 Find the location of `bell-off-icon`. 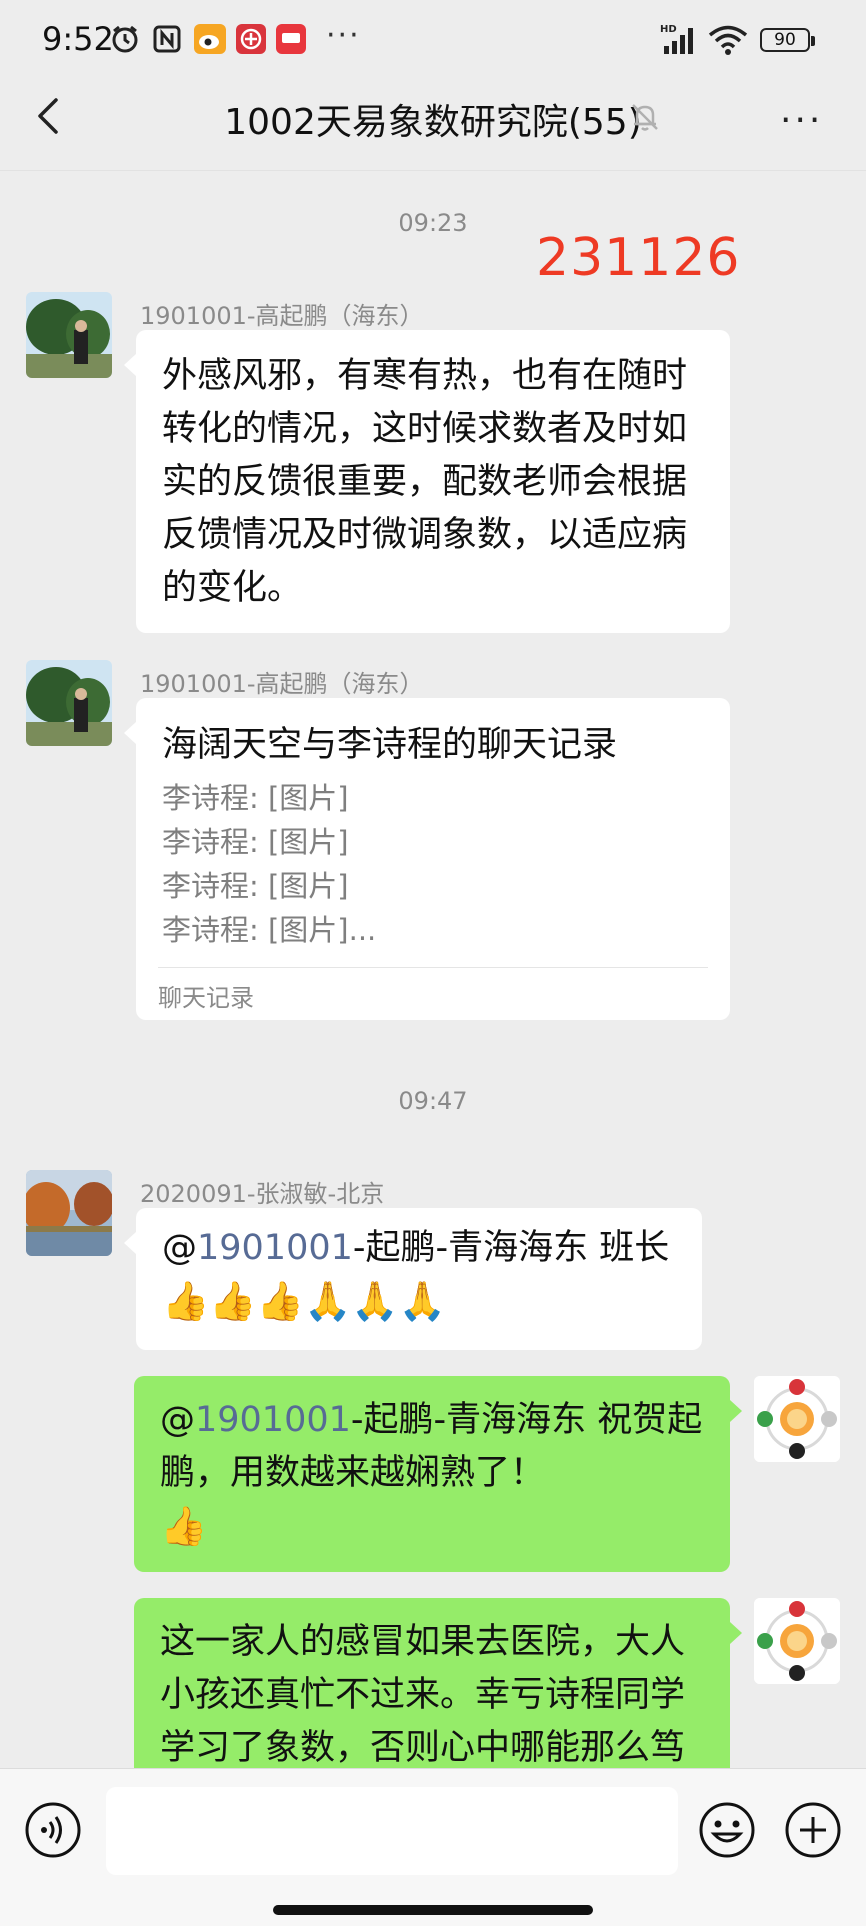

bell-off-icon is located at coordinates (645, 117).